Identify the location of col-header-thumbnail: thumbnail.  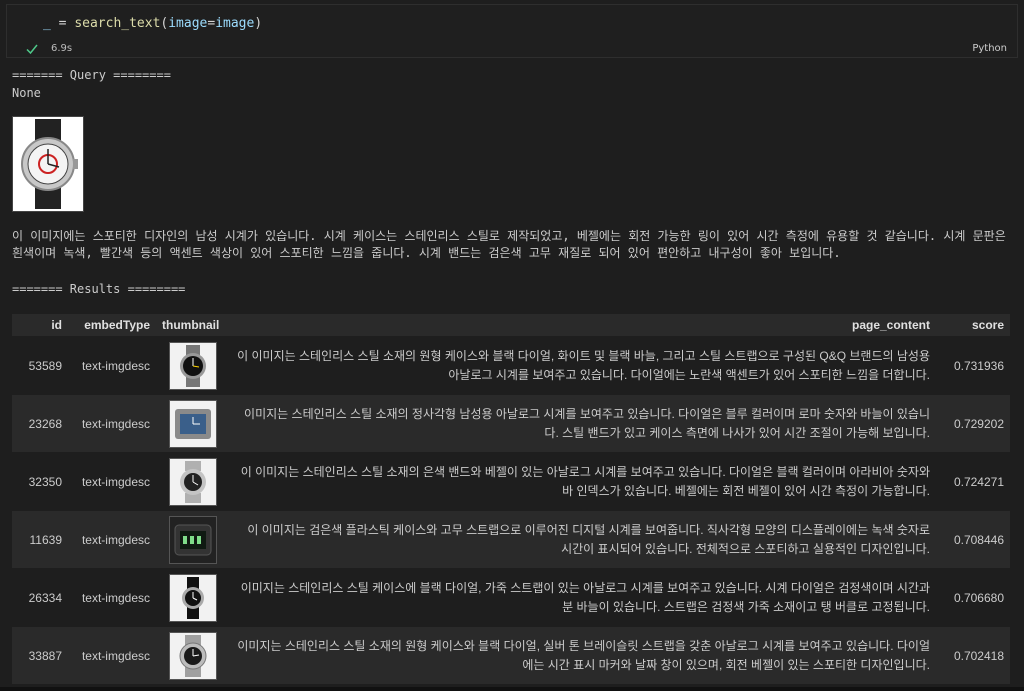
(193, 325).